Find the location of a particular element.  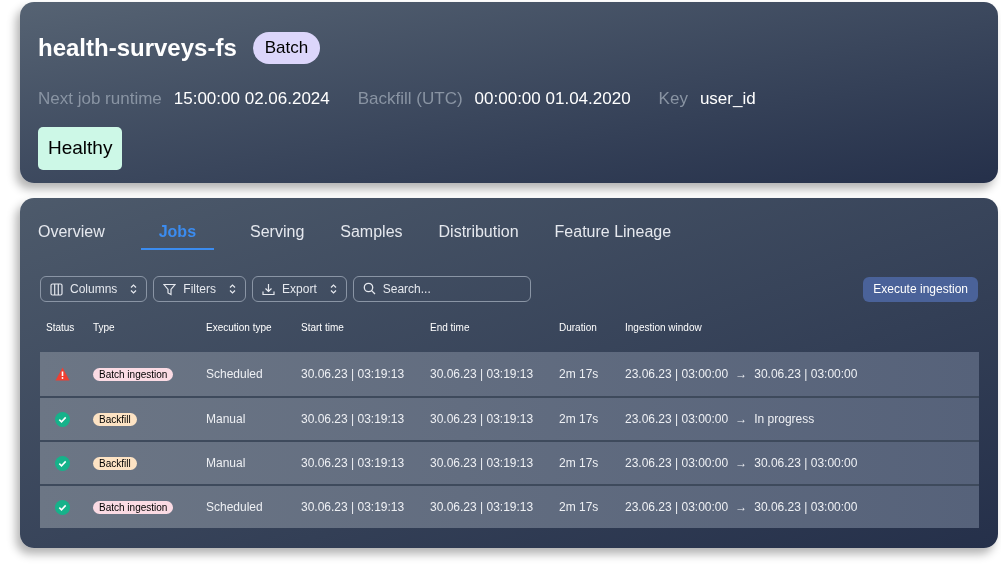

window-end-cell-text: In progress is located at coordinates (784, 419).